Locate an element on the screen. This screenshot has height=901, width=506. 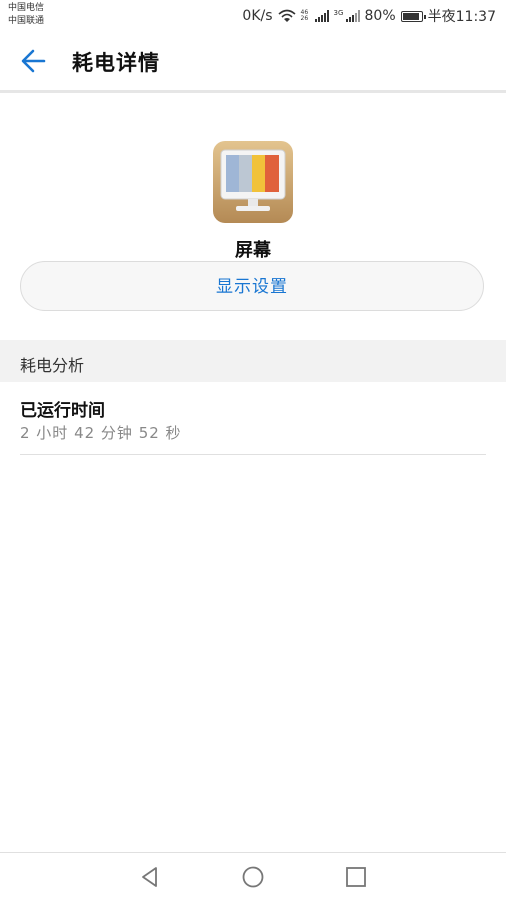
carrier-2: 中国联通 is located at coordinates (26, 21).